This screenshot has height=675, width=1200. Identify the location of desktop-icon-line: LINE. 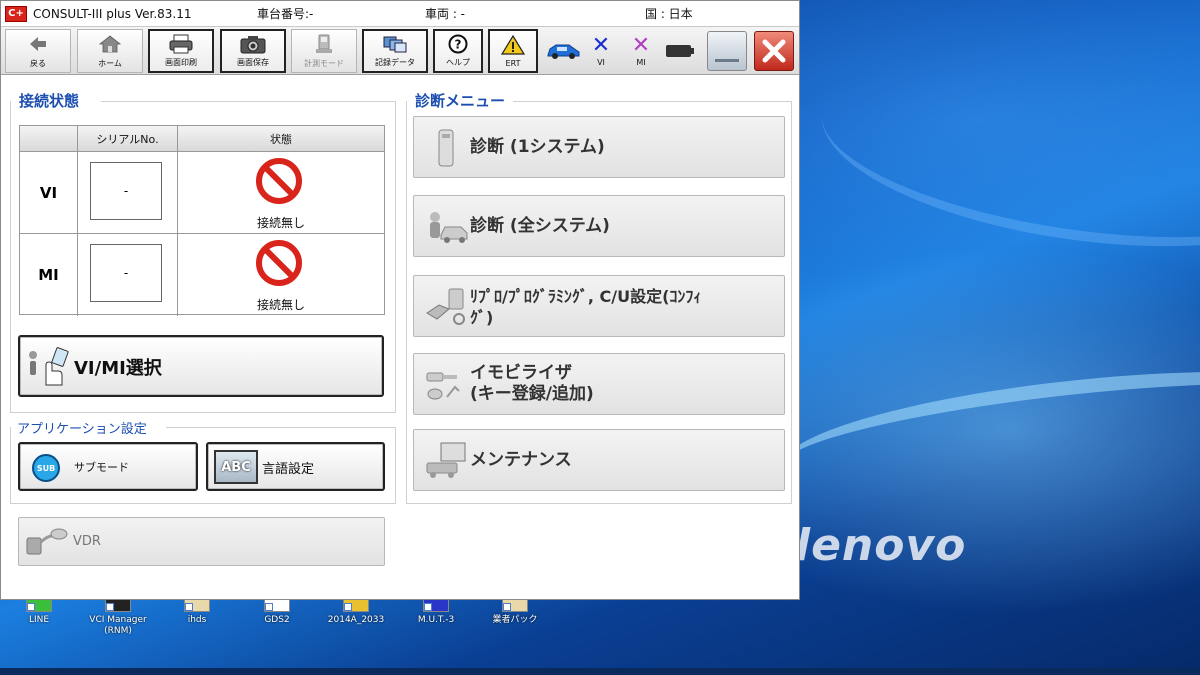
(39, 612).